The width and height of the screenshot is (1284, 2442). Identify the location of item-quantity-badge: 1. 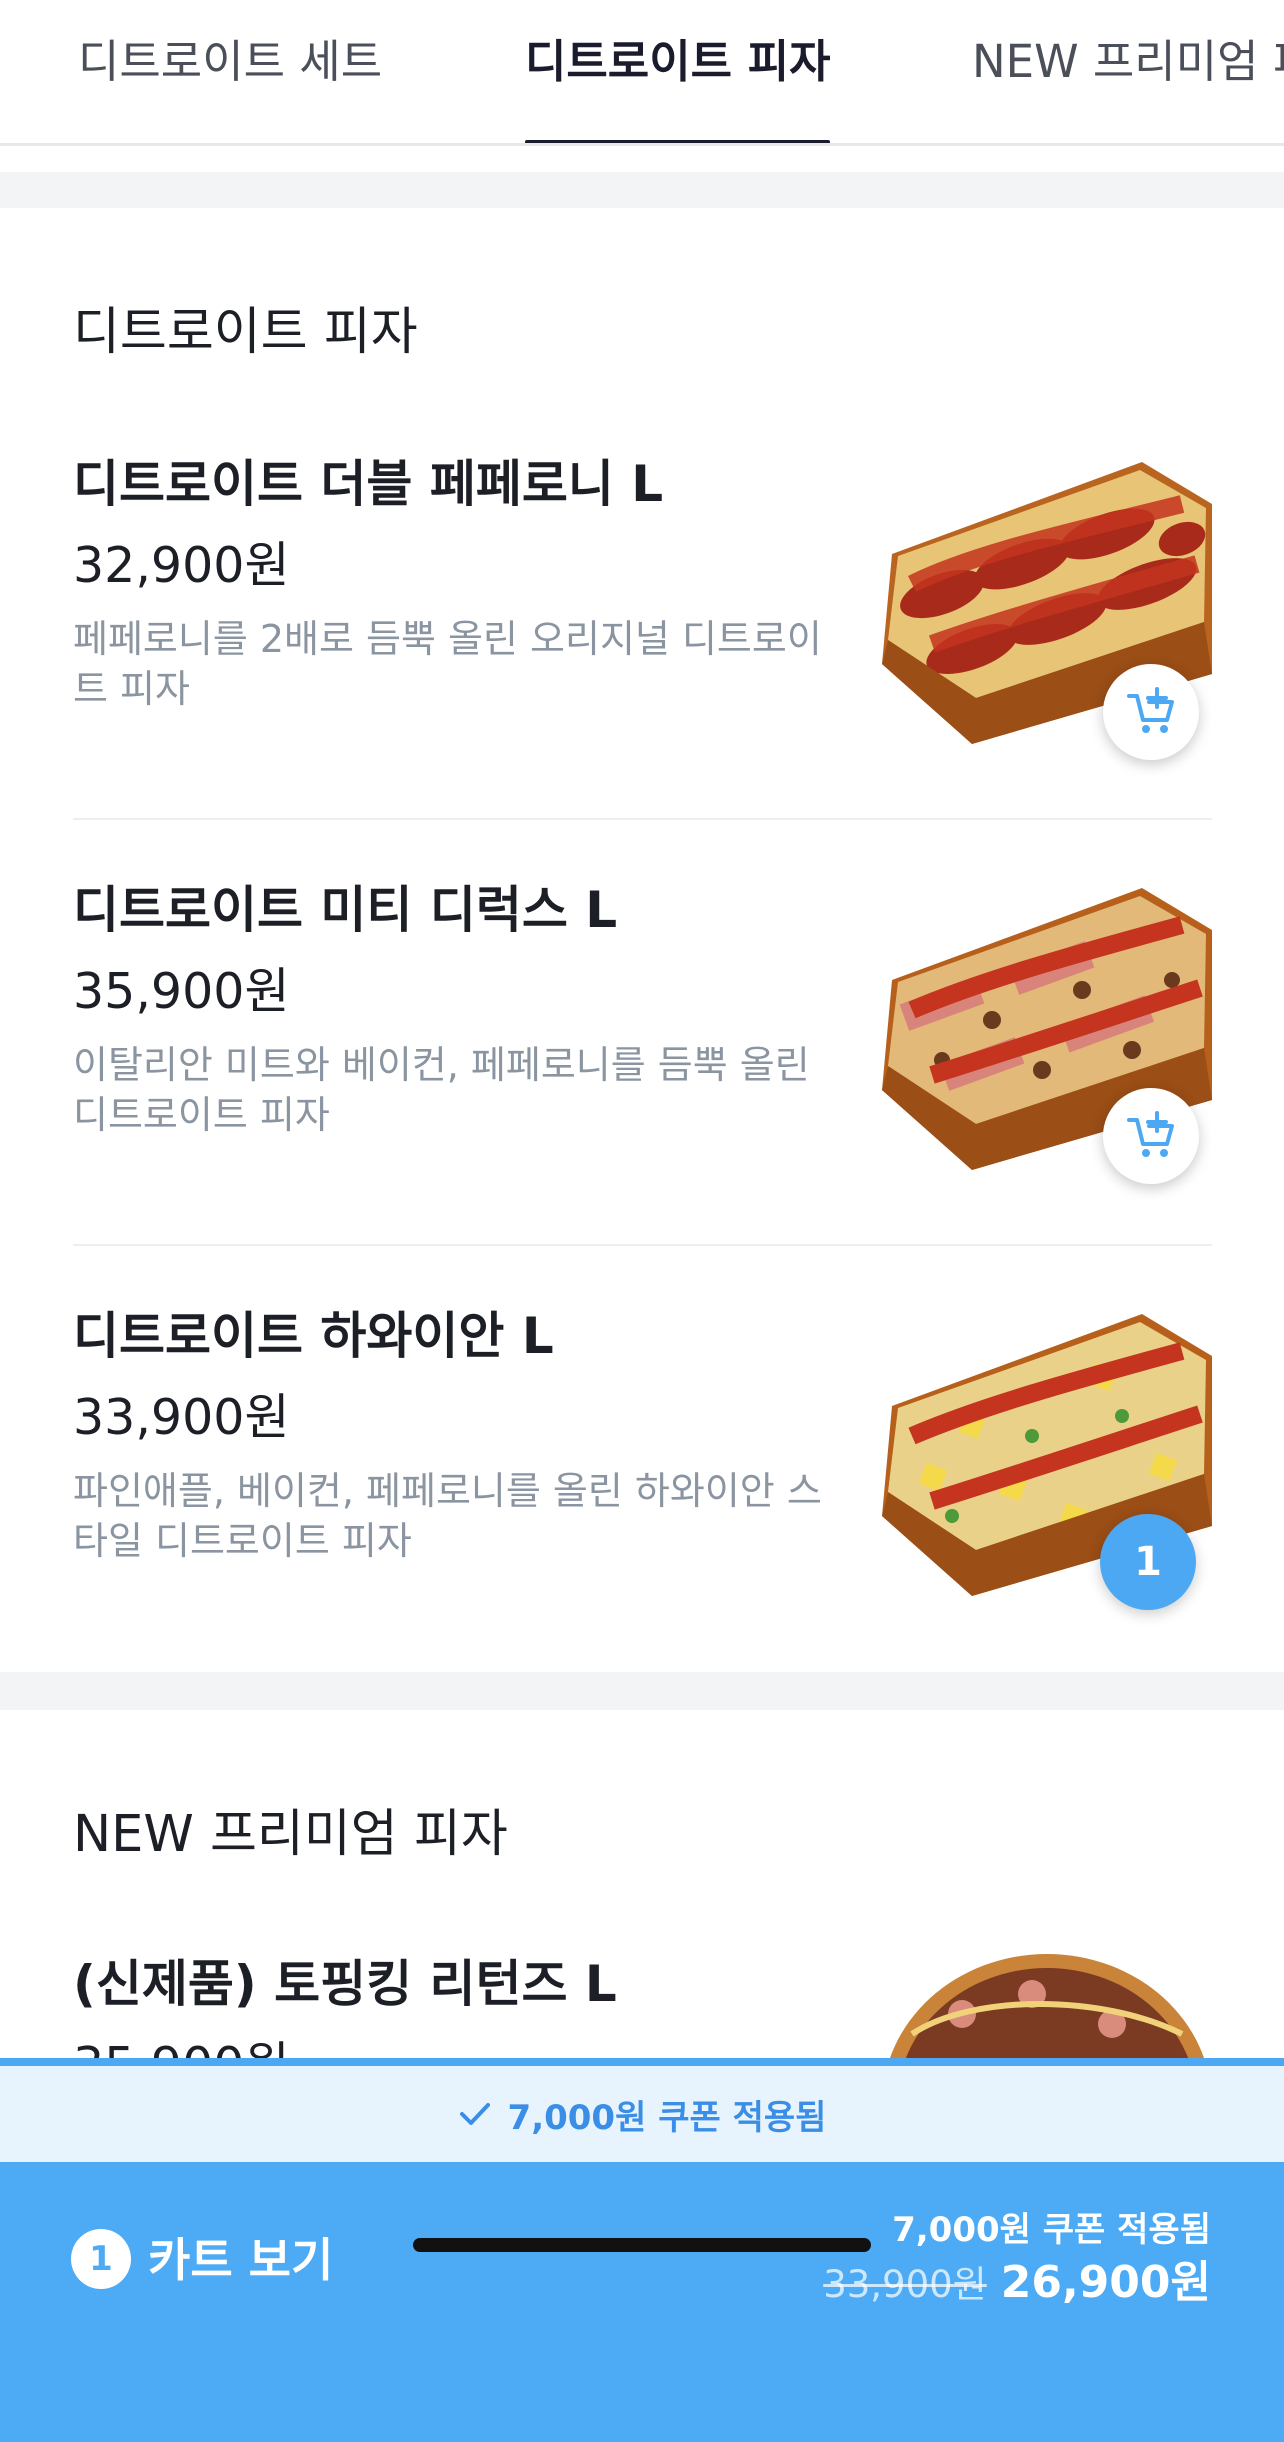
(1148, 1562).